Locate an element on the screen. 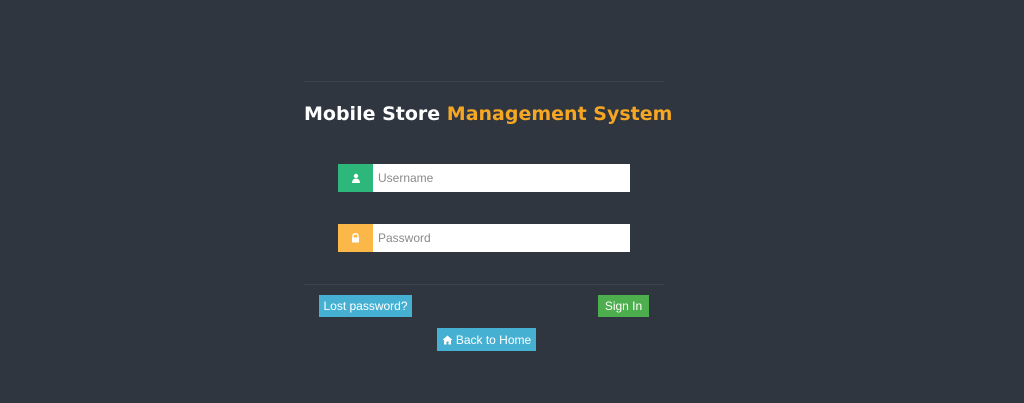 The height and width of the screenshot is (403, 1024). top-divider is located at coordinates (484, 81).